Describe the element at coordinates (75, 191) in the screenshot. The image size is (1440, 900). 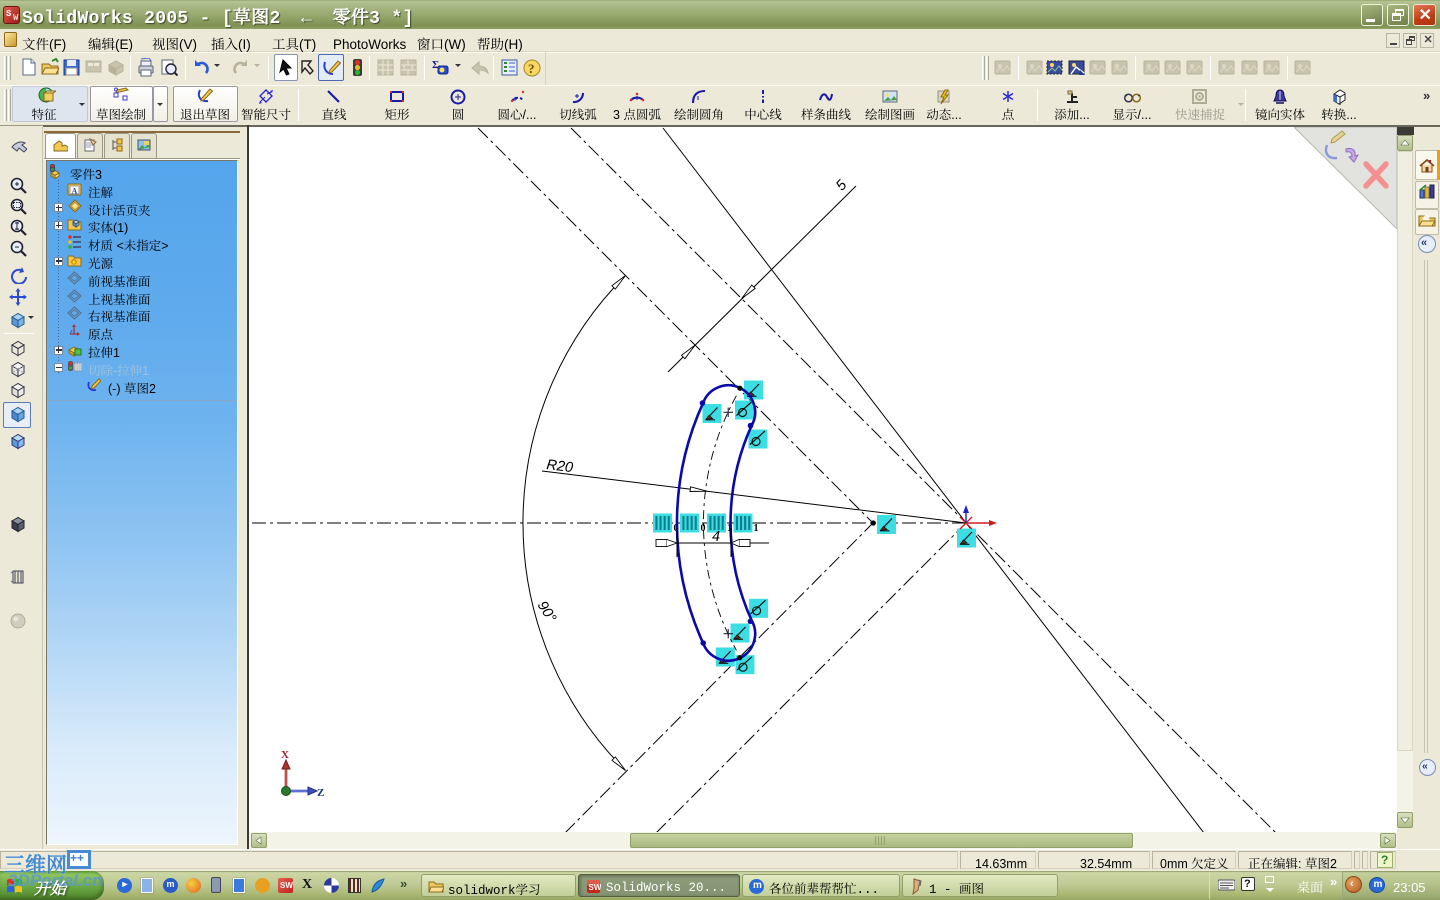
I see `svg-text: A` at that location.